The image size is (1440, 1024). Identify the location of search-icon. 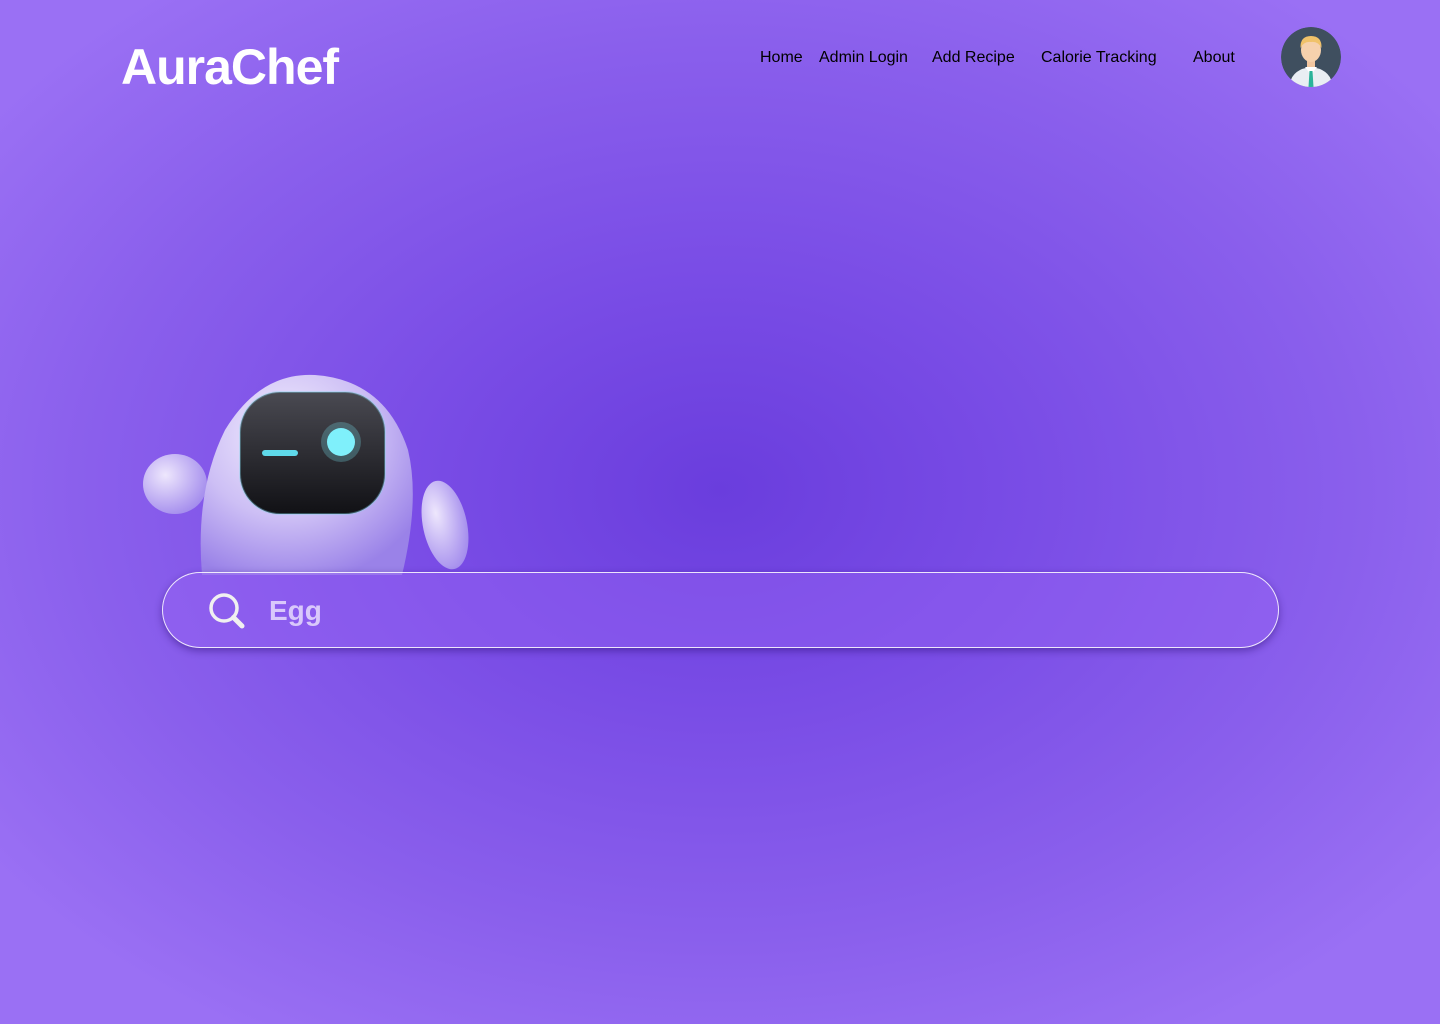
(227, 611).